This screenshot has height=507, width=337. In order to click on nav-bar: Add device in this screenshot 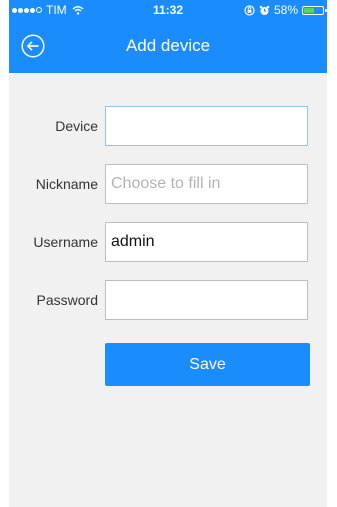, I will do `click(168, 46)`.